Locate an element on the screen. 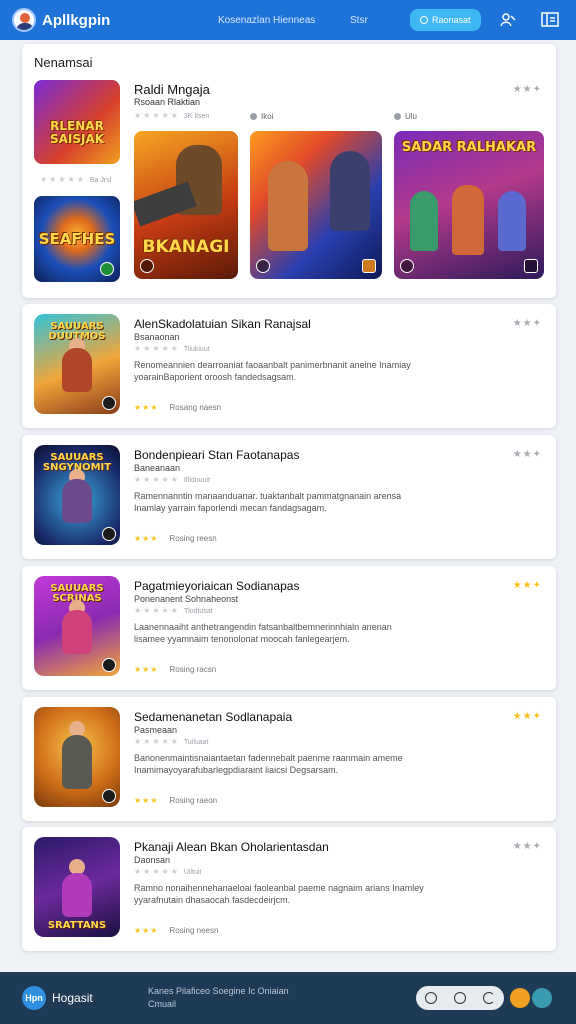  cta-label: Raonasat is located at coordinates (451, 20).